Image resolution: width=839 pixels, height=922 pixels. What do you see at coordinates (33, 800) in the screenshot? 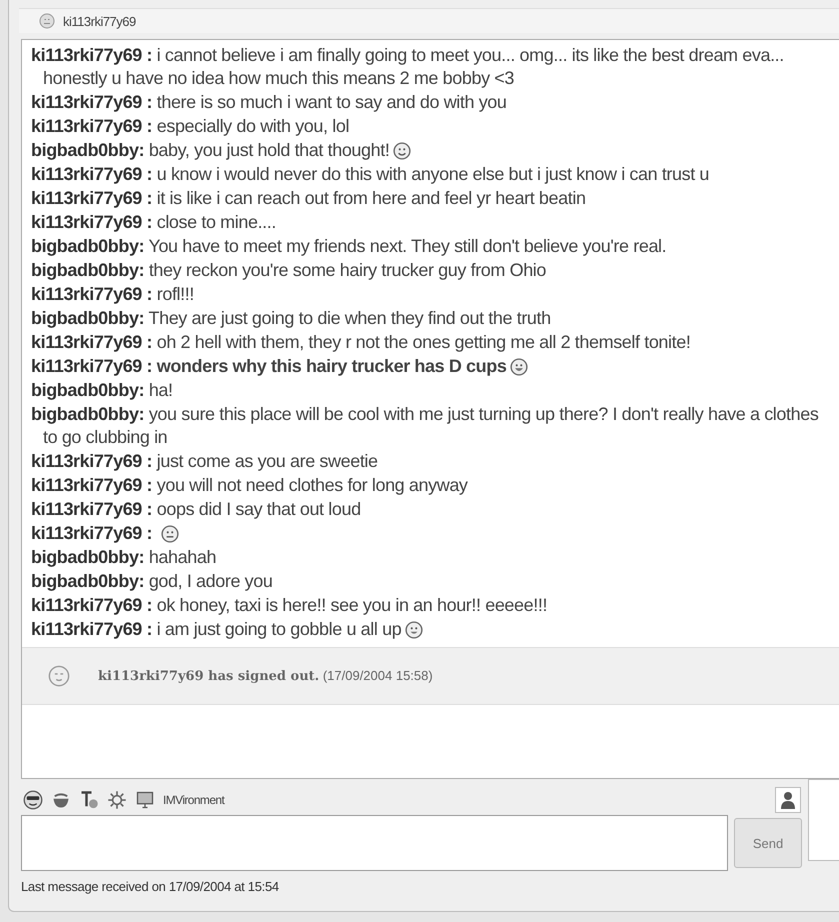
I see `sunglasses-face-icon` at bounding box center [33, 800].